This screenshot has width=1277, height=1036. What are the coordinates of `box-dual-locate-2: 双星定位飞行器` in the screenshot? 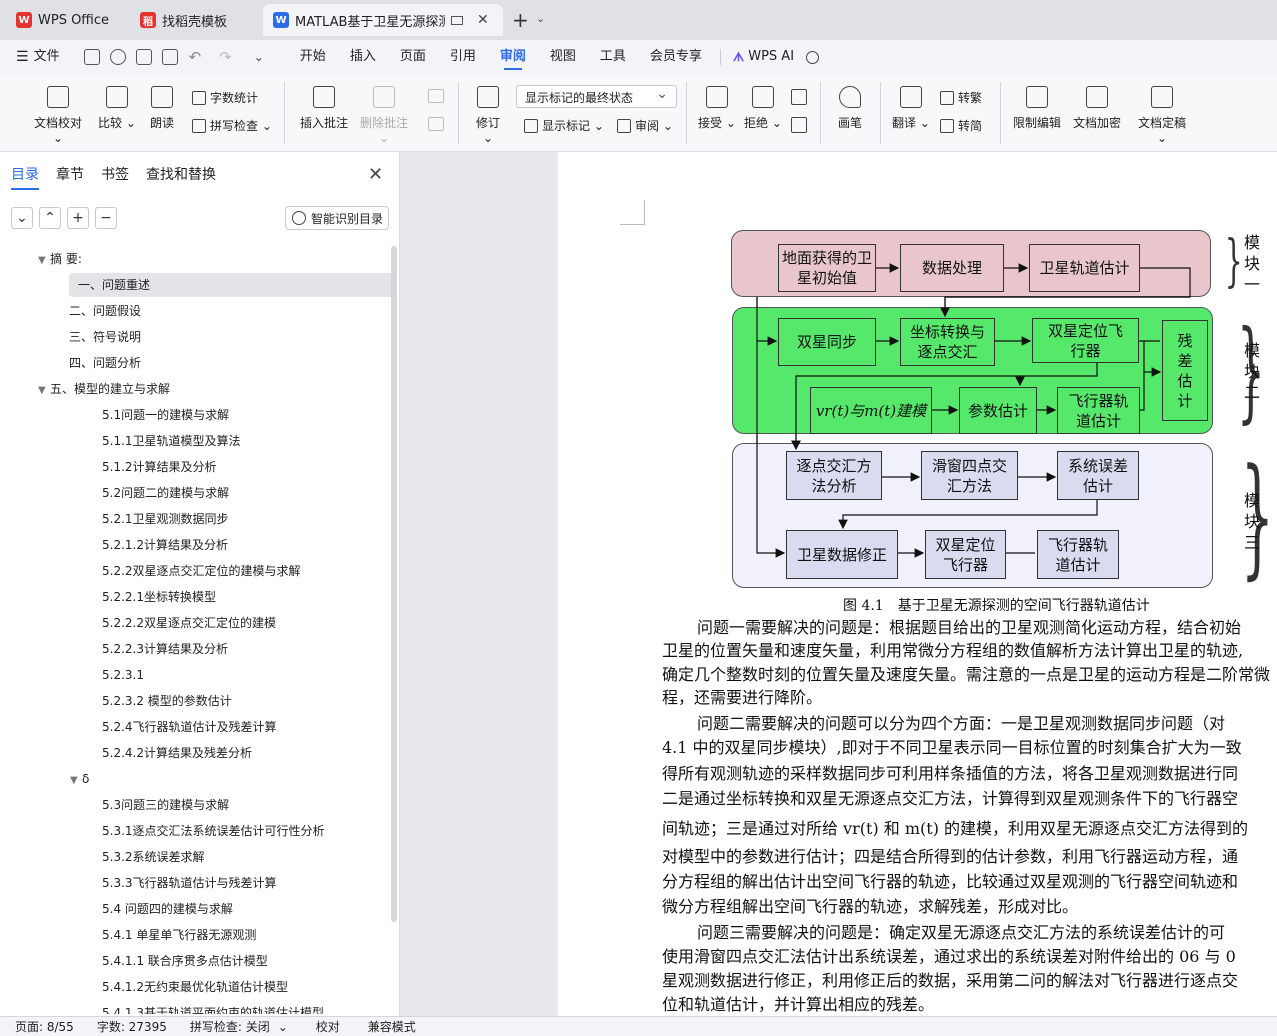 It's located at (965, 554).